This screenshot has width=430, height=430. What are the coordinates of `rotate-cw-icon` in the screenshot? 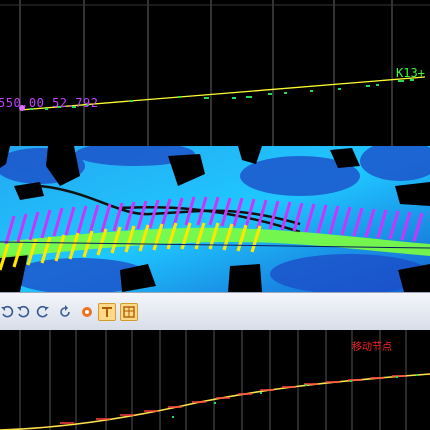 It's located at (42, 311).